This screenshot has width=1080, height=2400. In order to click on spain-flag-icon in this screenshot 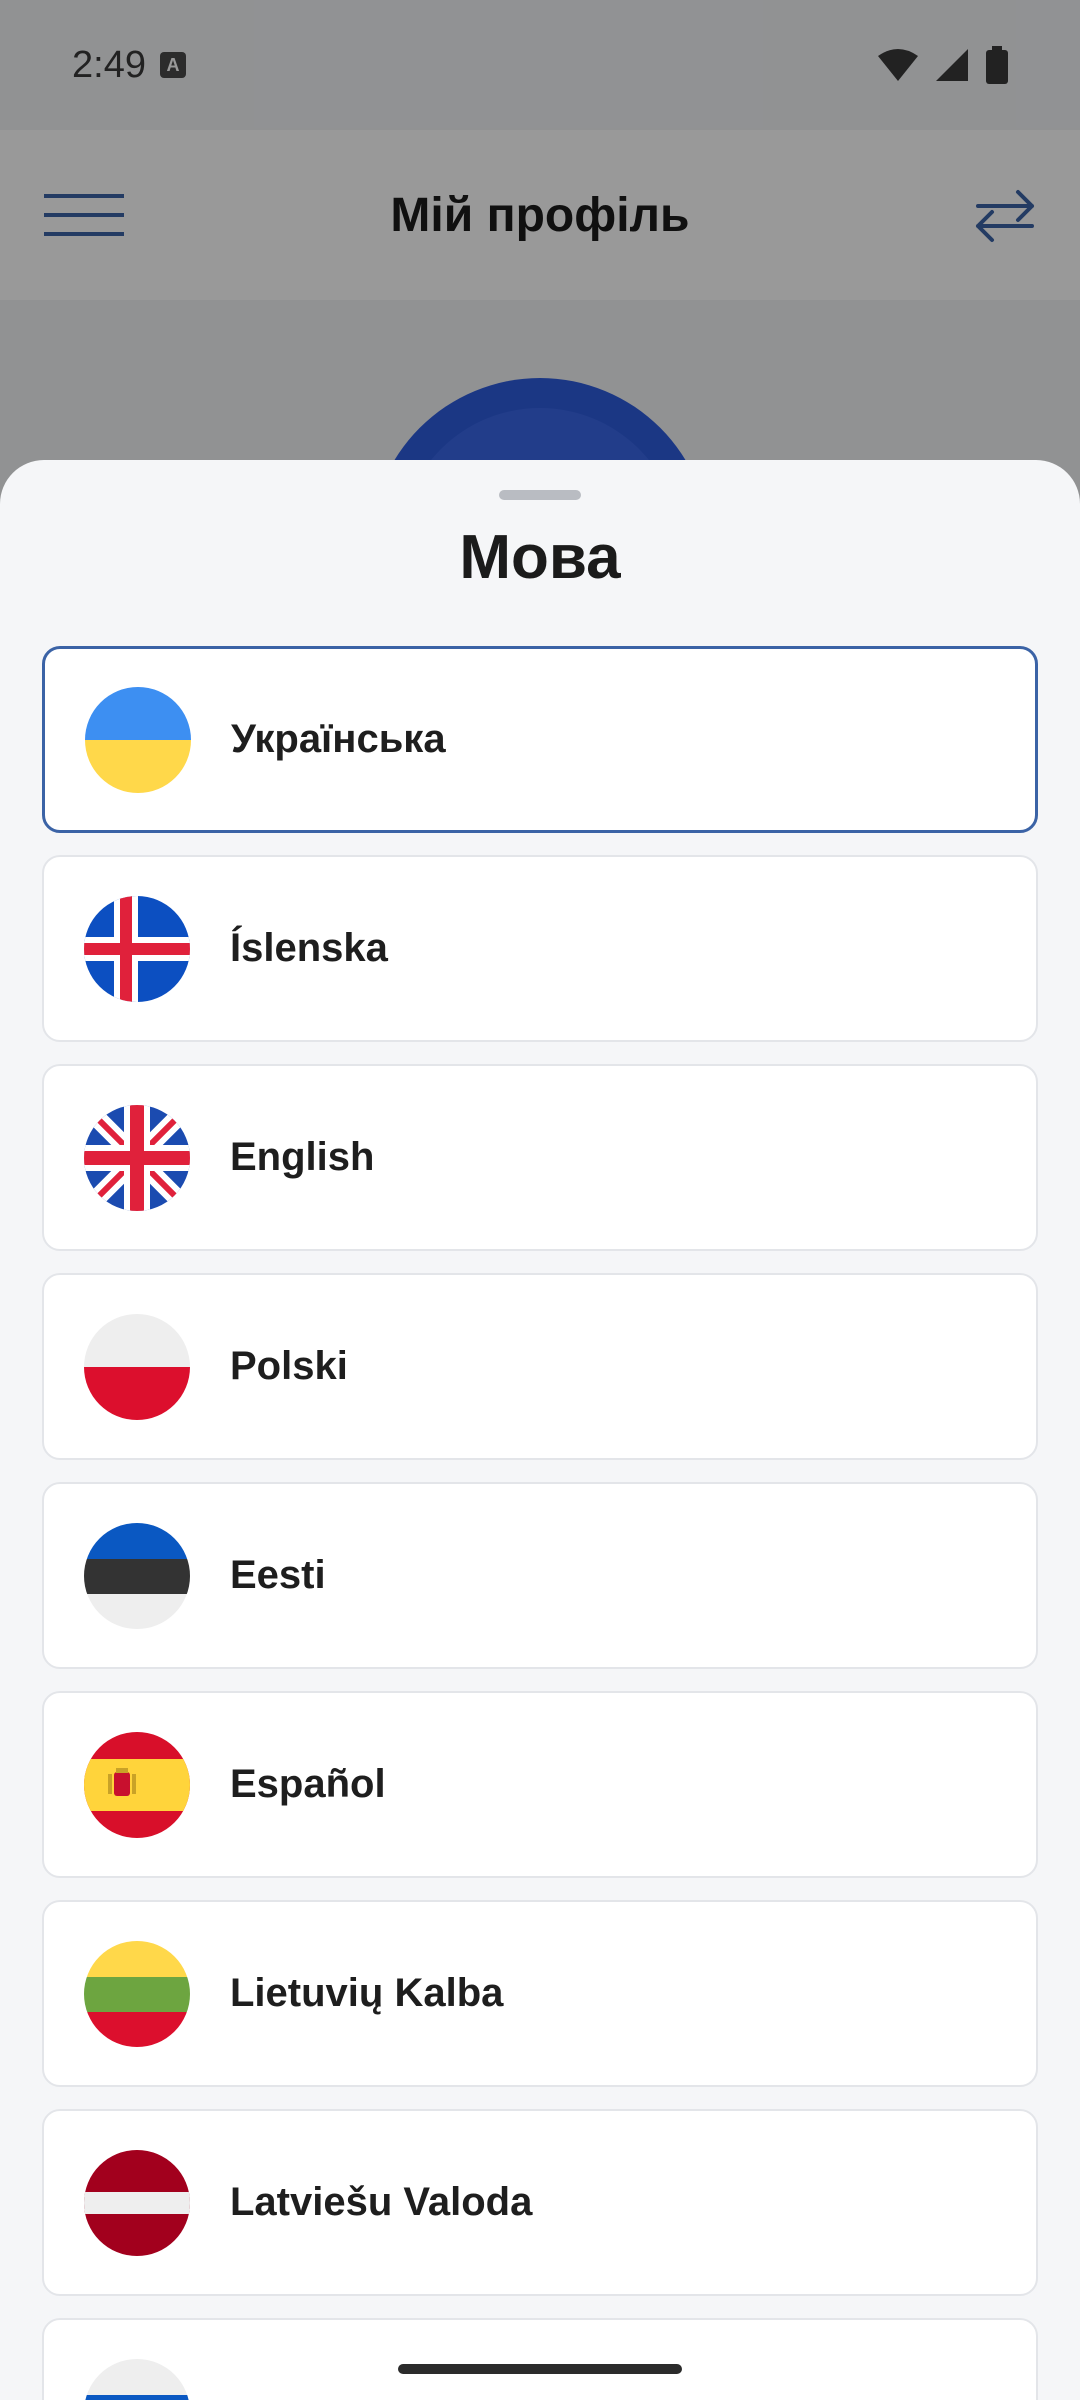, I will do `click(137, 1784)`.